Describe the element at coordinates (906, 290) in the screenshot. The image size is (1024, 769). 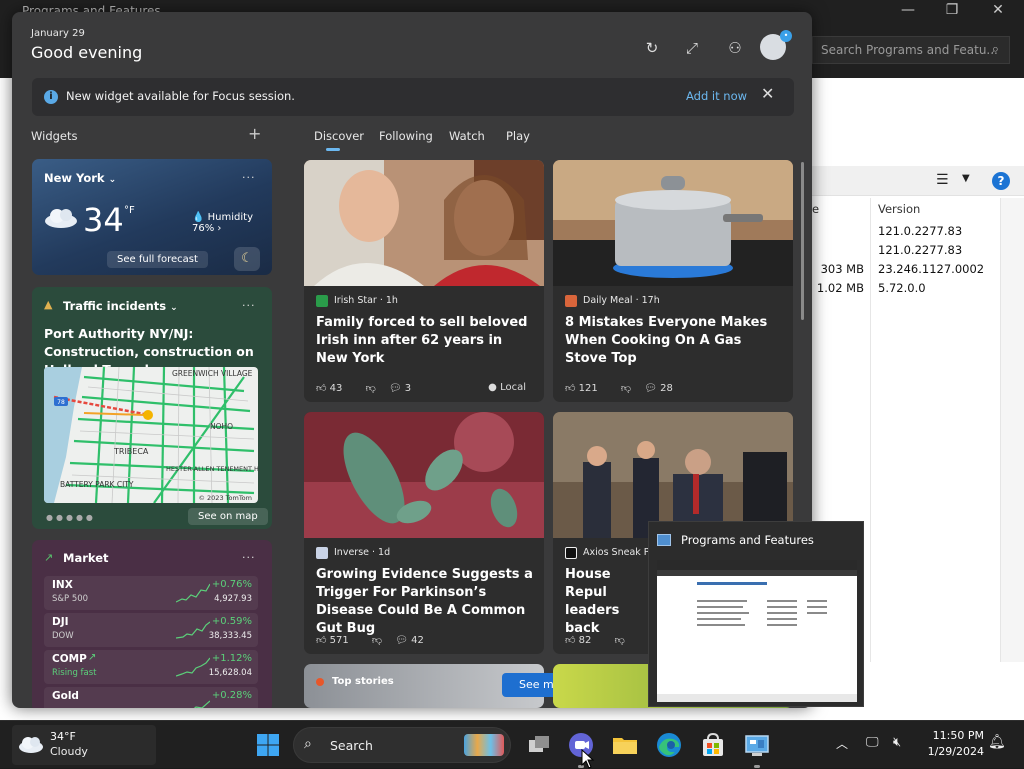
I see `table-row: 1.02 MB 5.72.0.0` at that location.